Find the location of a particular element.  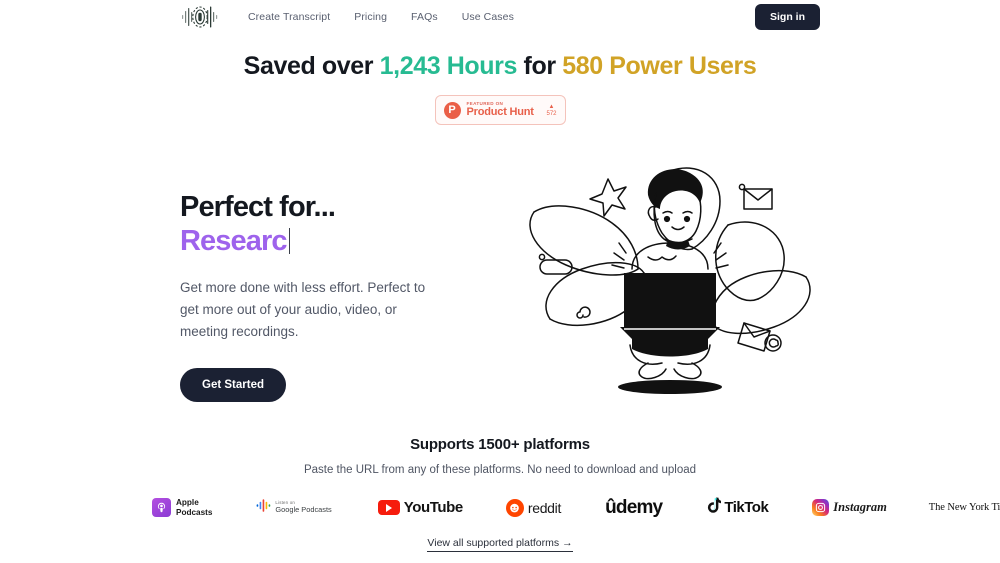

apple-podcasts-label: Apple Podcasts is located at coordinates (194, 507).